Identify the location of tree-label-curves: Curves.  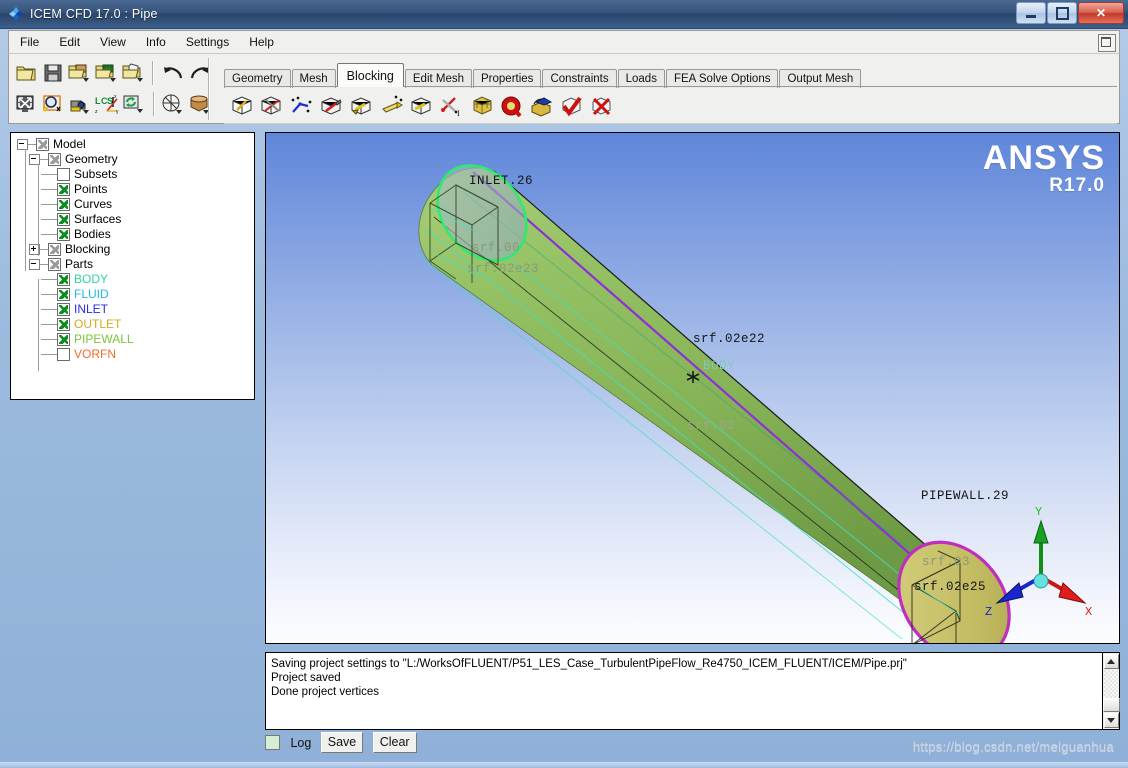
(93, 204).